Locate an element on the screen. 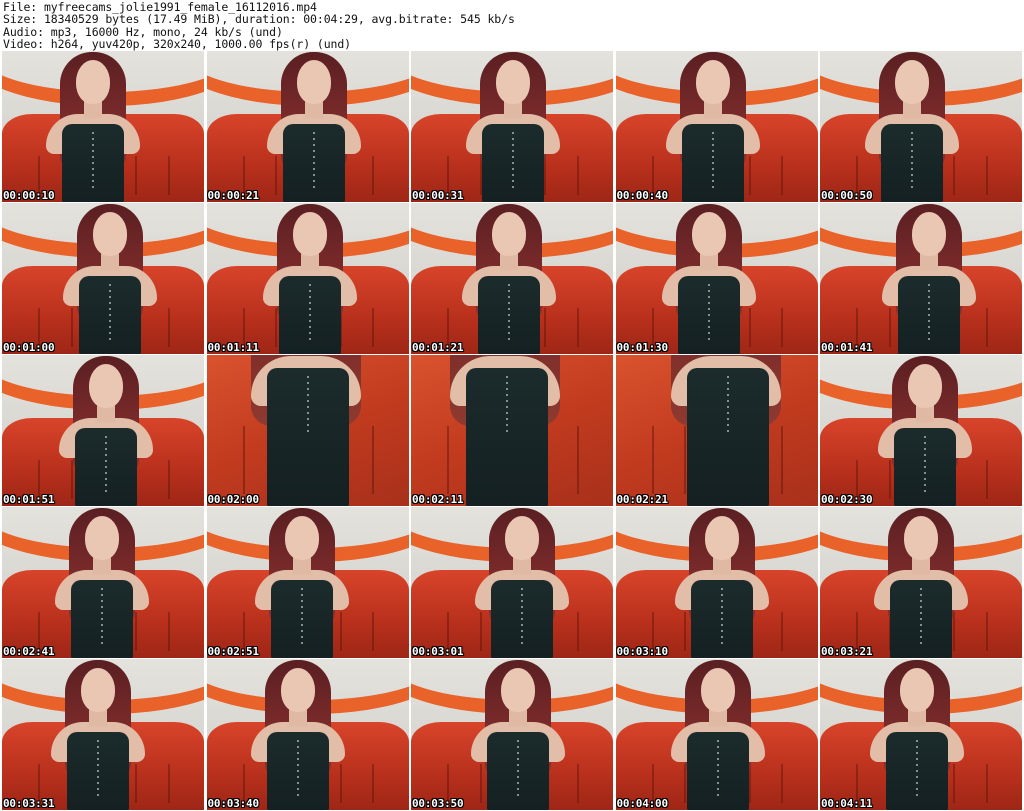 The image size is (1024, 811). thumbnail-timestamp: 00:02:21 is located at coordinates (642, 499).